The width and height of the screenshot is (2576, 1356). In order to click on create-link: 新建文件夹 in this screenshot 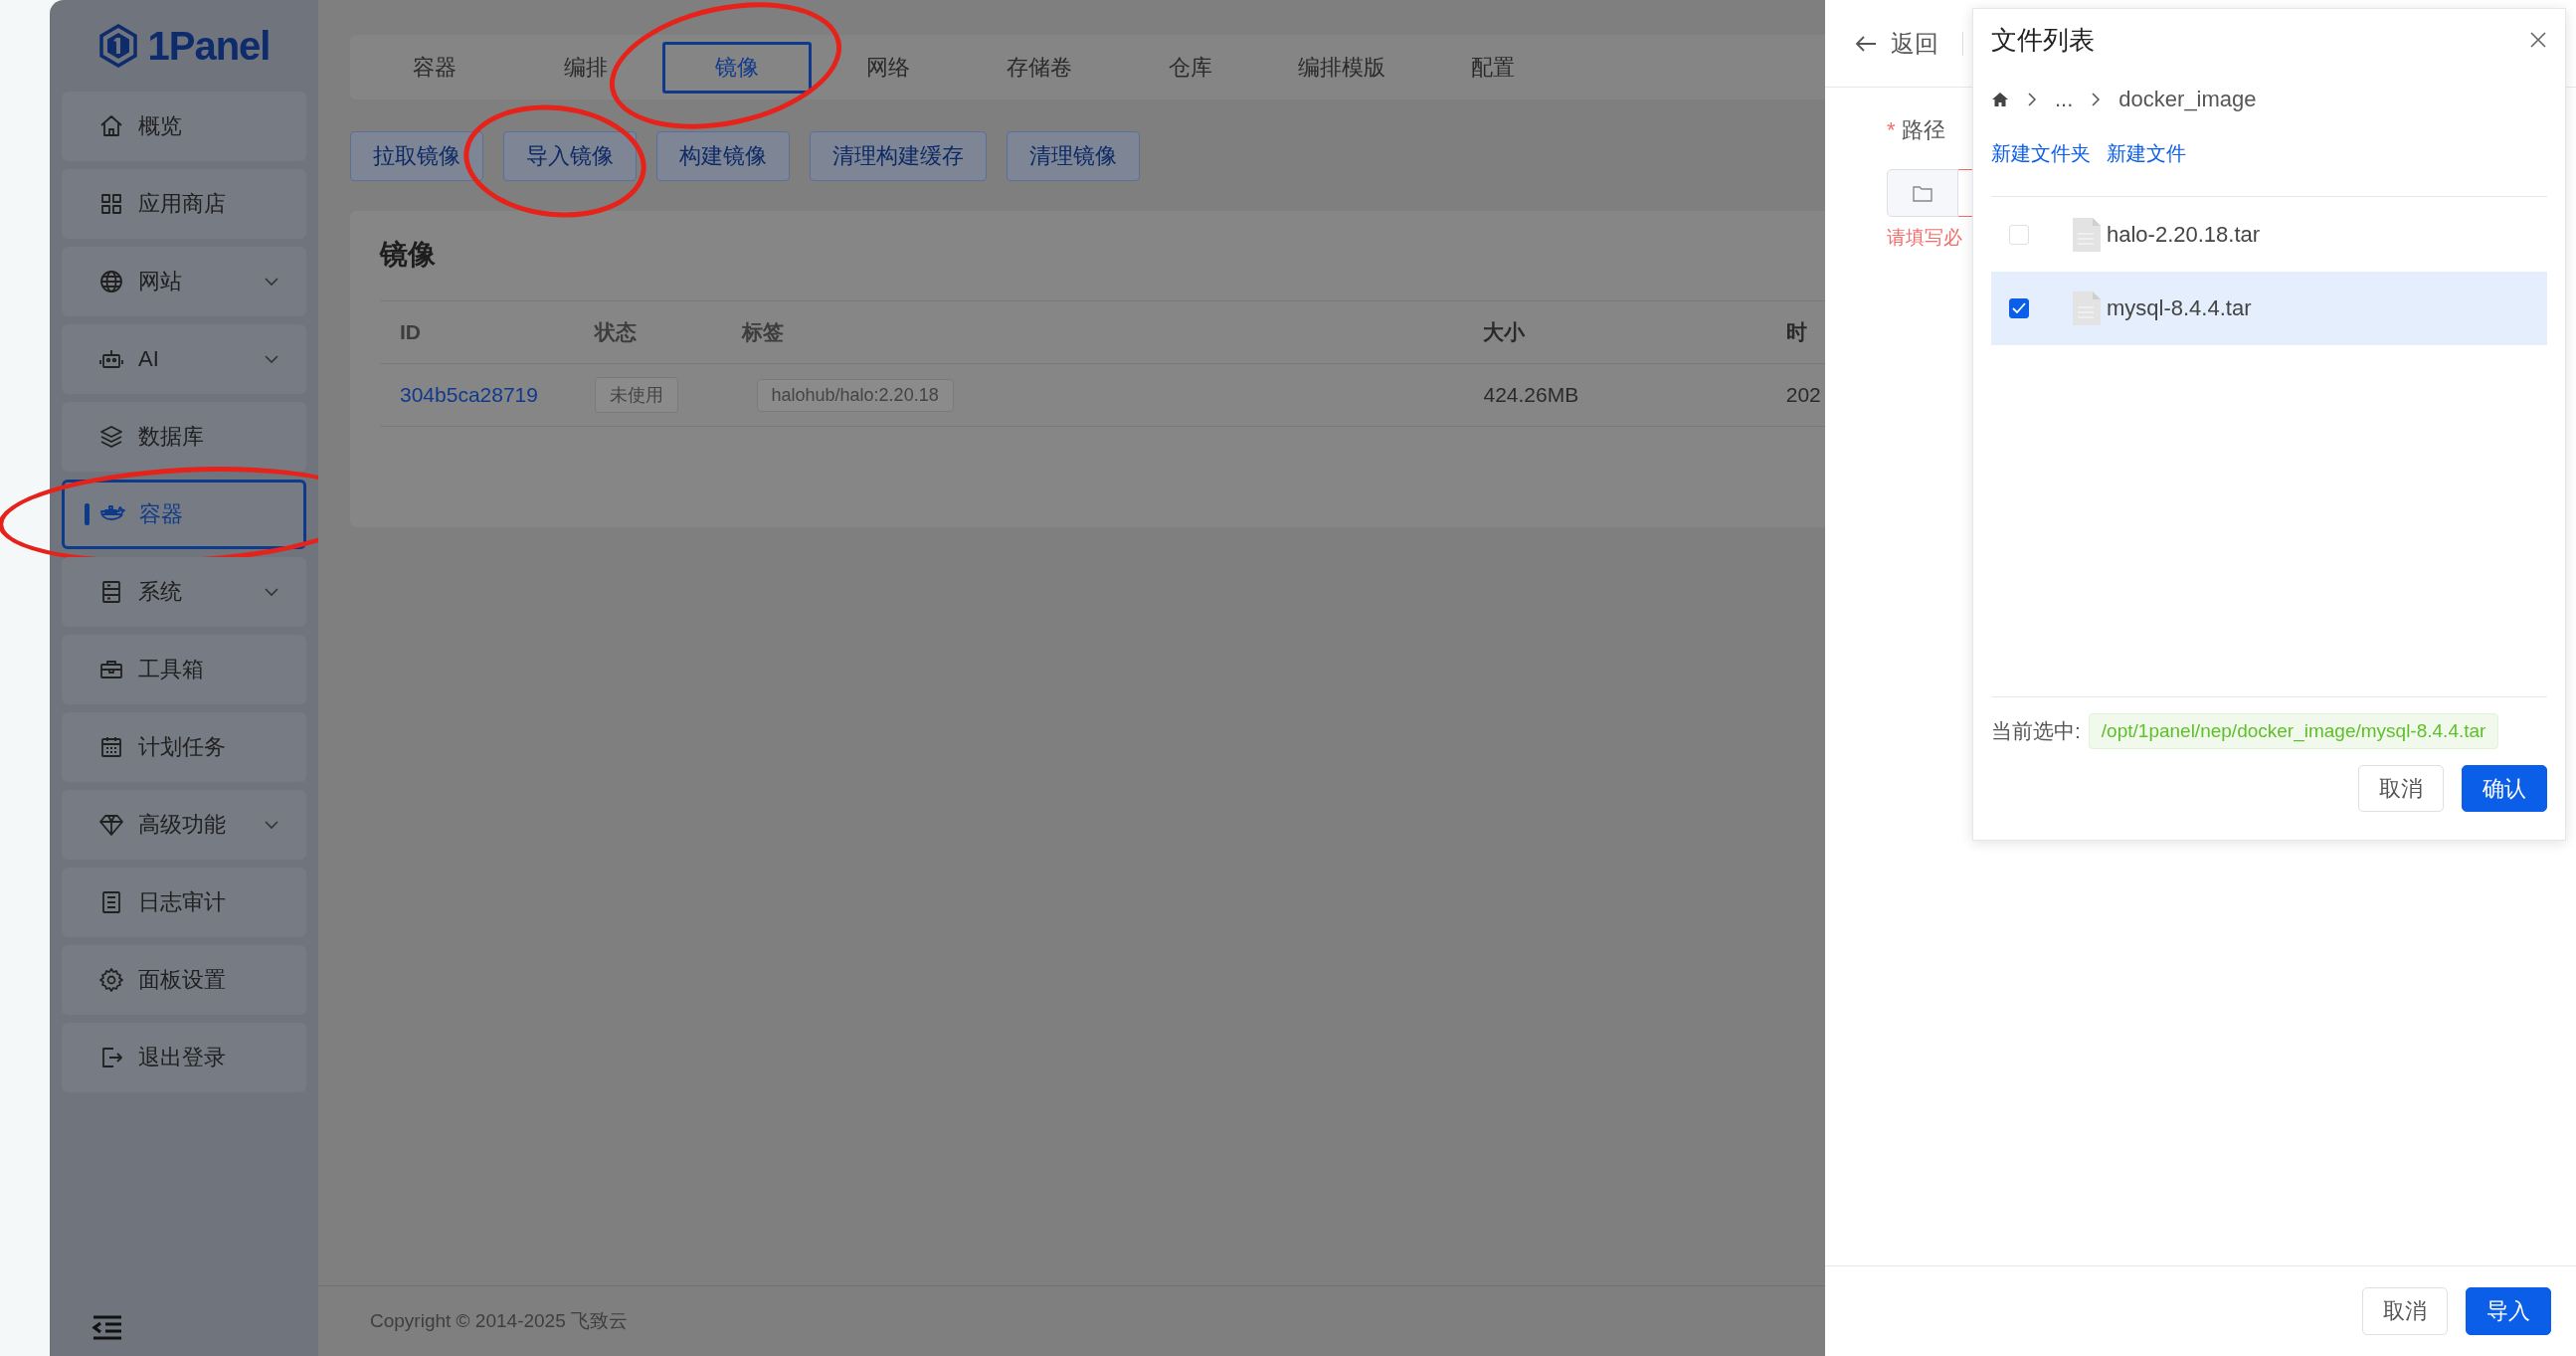, I will do `click(2041, 153)`.